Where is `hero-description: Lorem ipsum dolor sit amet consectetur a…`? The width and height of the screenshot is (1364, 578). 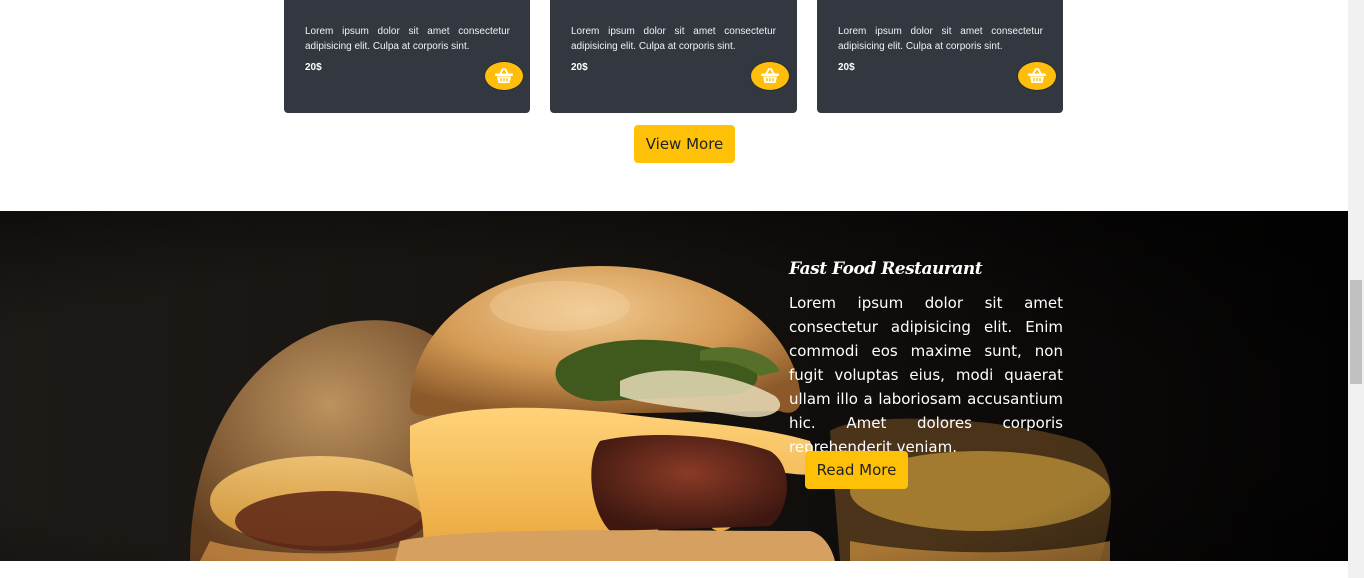 hero-description: Lorem ipsum dolor sit amet consectetur a… is located at coordinates (926, 375).